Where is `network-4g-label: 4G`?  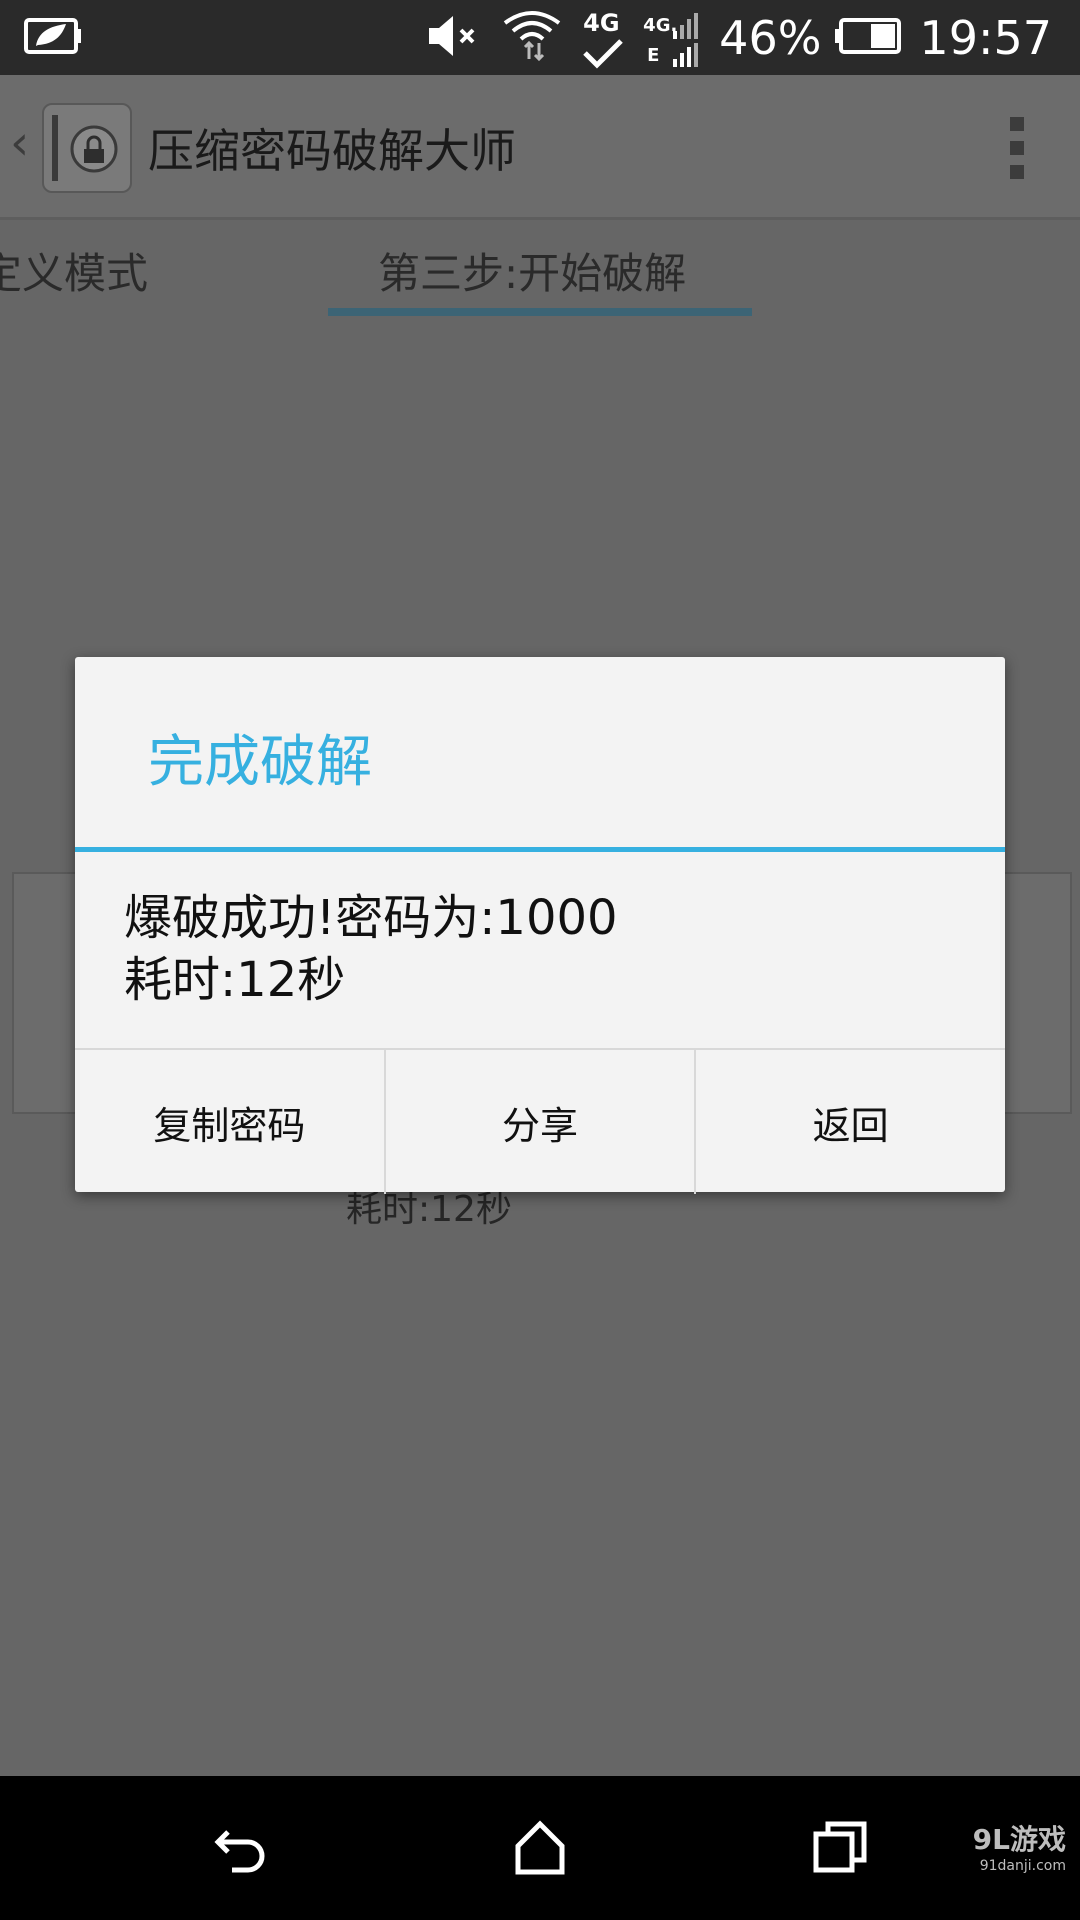 network-4g-label: 4G is located at coordinates (601, 22).